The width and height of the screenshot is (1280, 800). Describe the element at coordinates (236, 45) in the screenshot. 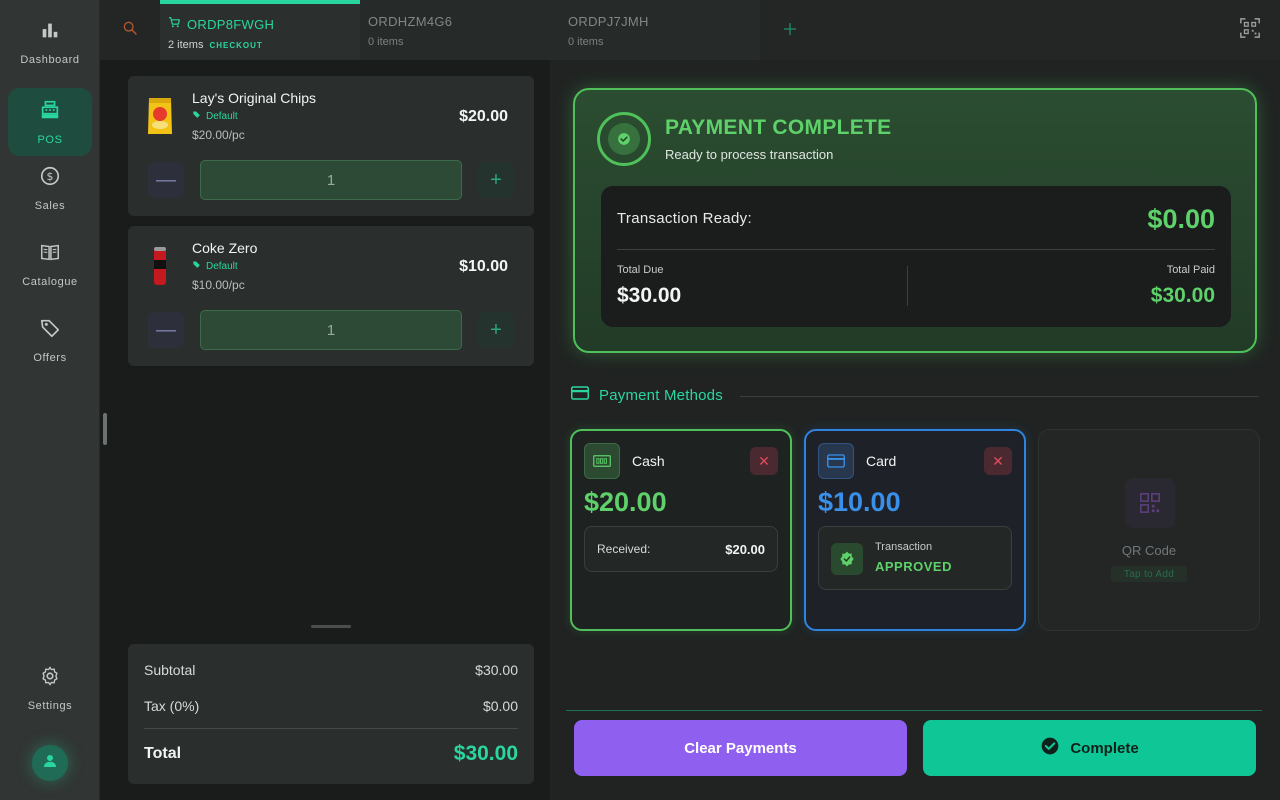

I see `checkout-badge: CHECKOUT` at that location.